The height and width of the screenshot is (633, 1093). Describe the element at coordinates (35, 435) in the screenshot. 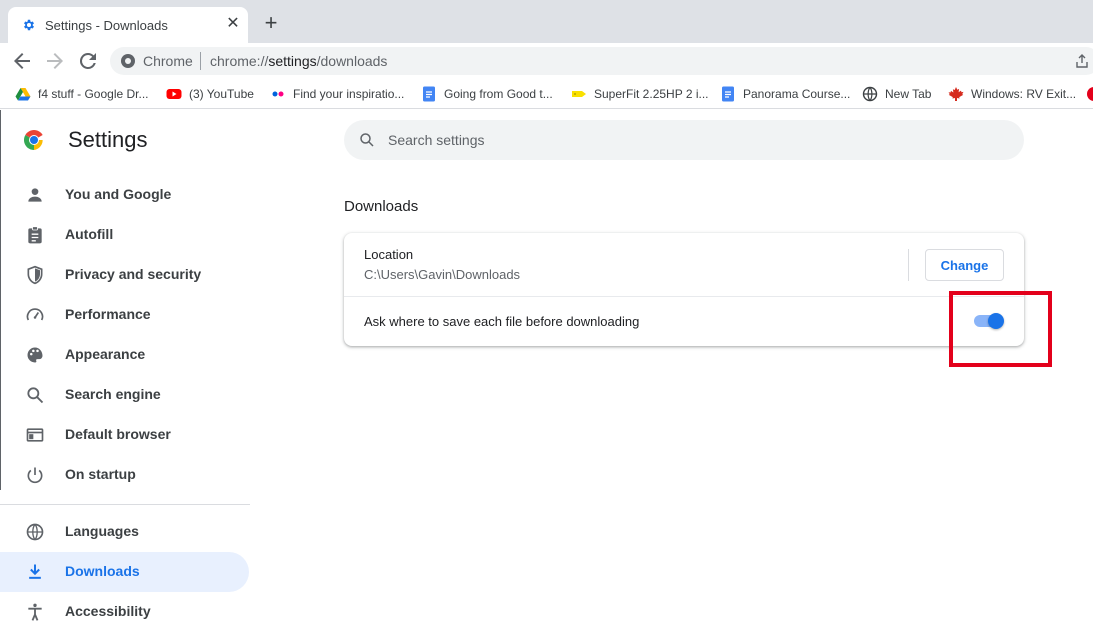

I see `browser-window-icon` at that location.